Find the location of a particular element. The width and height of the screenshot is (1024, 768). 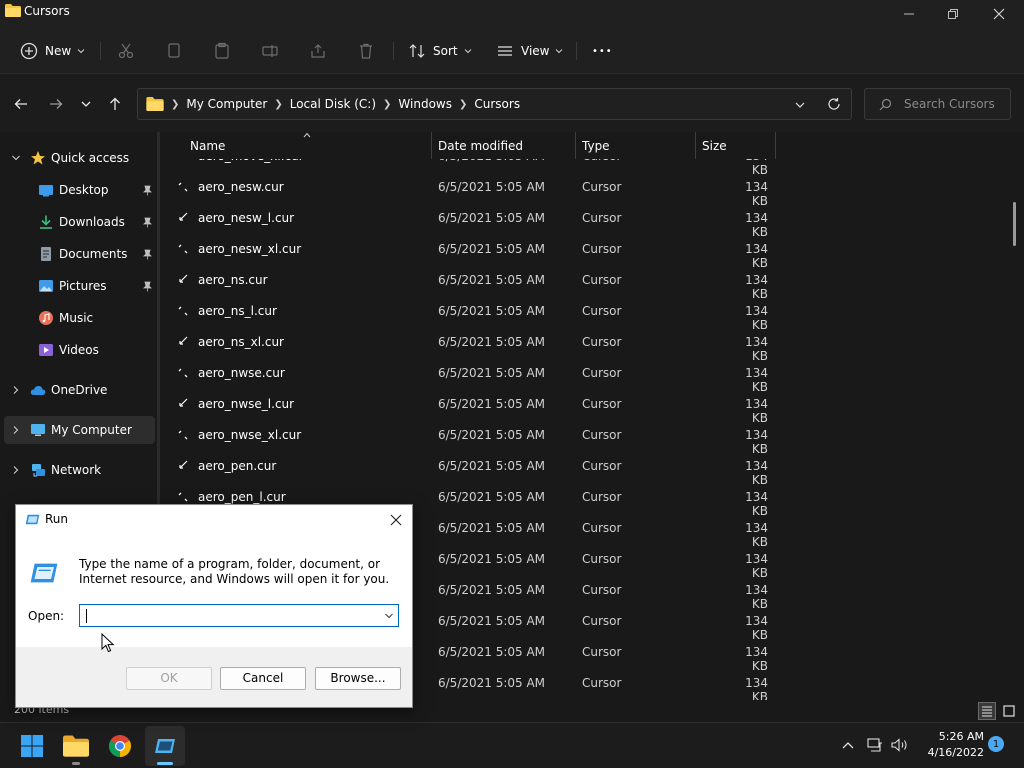

arrow-left-icon is located at coordinates (20, 104).